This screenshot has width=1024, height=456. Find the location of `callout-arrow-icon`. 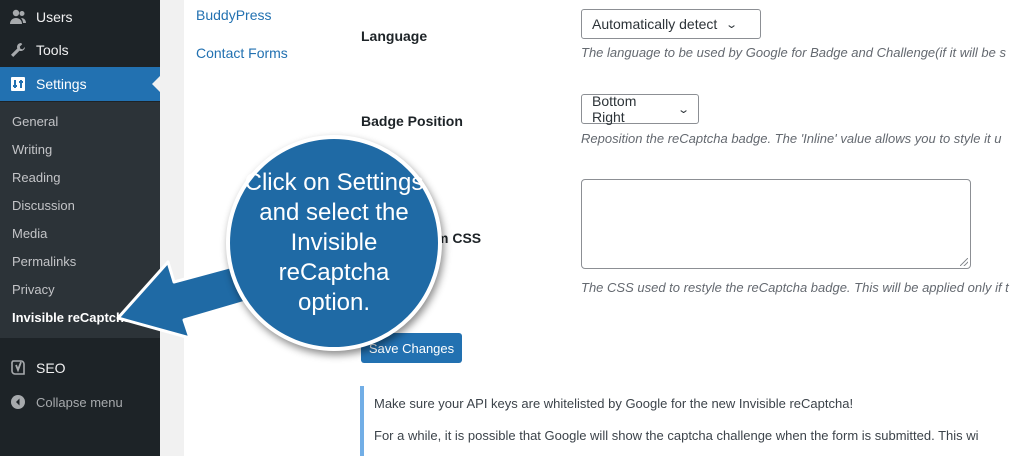

callout-arrow-icon is located at coordinates (192, 300).